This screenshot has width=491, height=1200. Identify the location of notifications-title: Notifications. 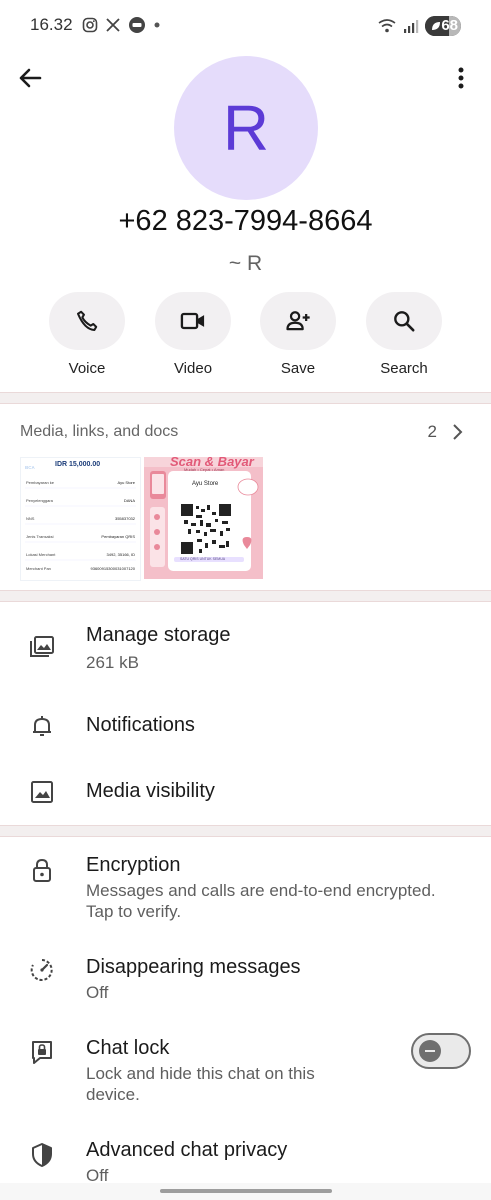
(140, 725).